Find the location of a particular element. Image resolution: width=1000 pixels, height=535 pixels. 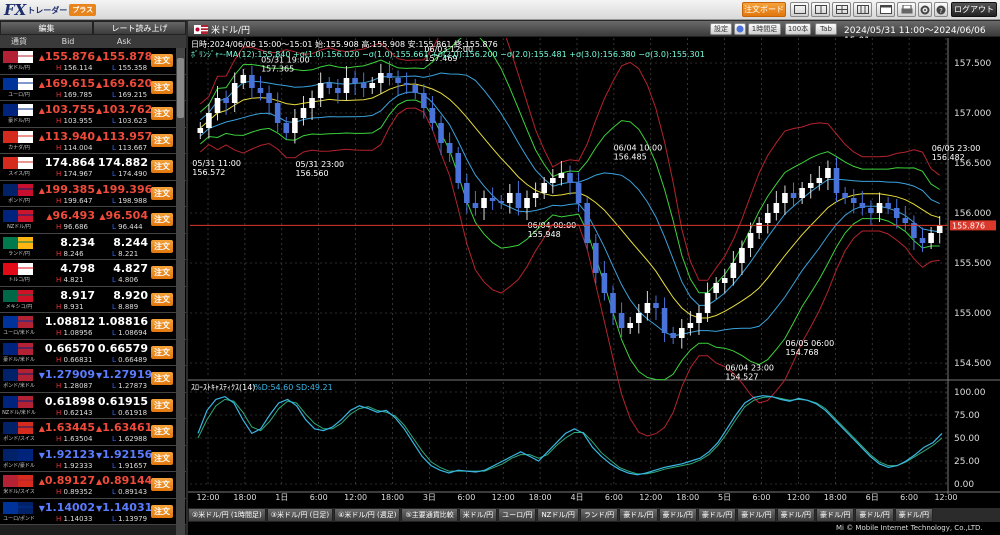

ask-price: ▲0.89144 is located at coordinates (124, 480).